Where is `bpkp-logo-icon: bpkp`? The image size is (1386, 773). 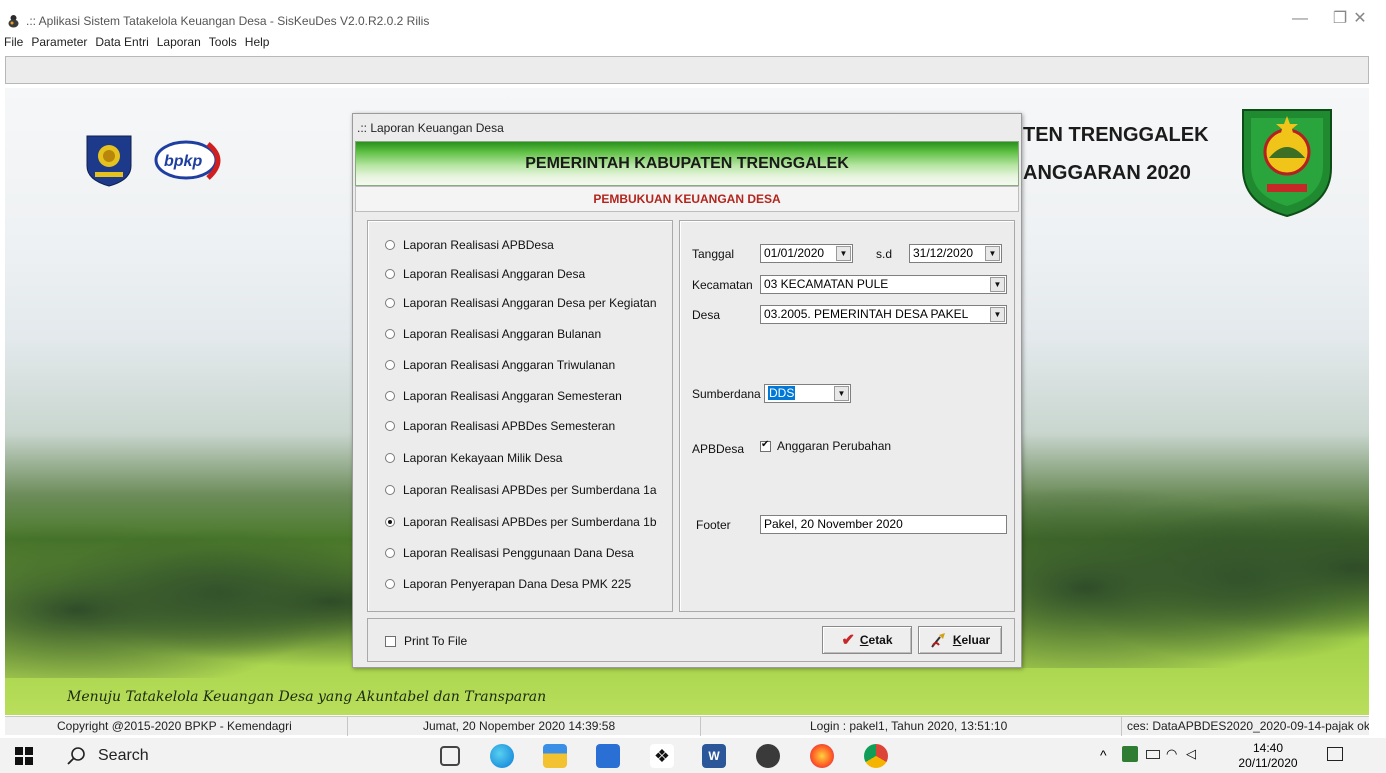 bpkp-logo-icon: bpkp is located at coordinates (187, 160).